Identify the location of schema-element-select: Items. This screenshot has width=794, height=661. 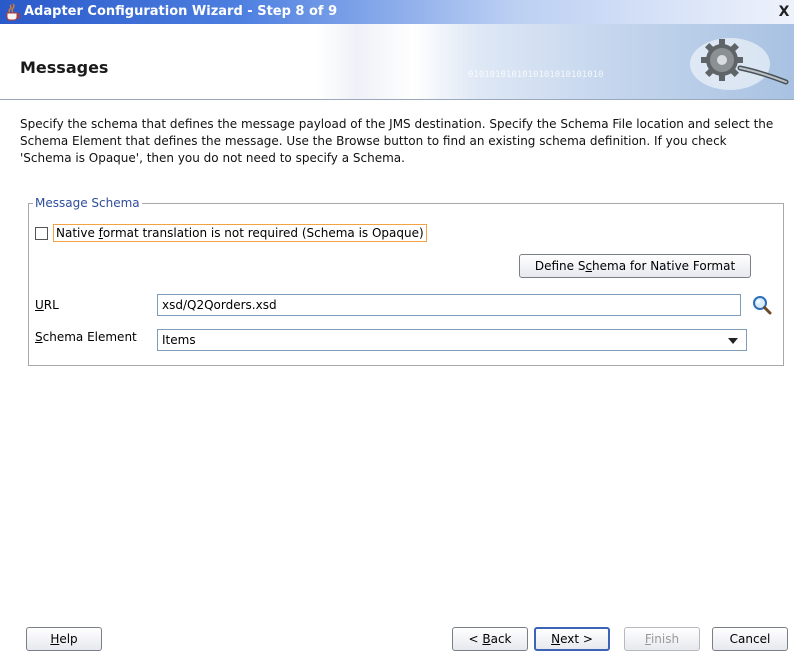
(452, 340).